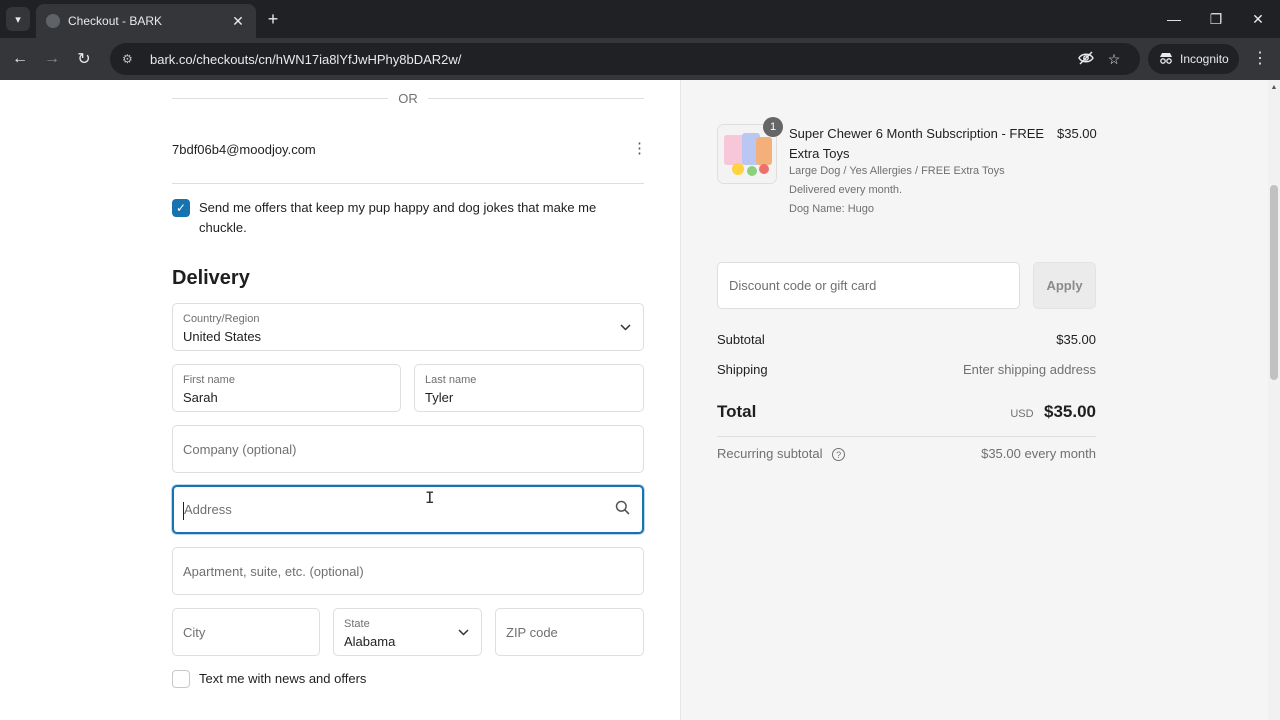 The height and width of the screenshot is (720, 1280). I want to click on sms-label: Text me with news and offers, so click(283, 678).